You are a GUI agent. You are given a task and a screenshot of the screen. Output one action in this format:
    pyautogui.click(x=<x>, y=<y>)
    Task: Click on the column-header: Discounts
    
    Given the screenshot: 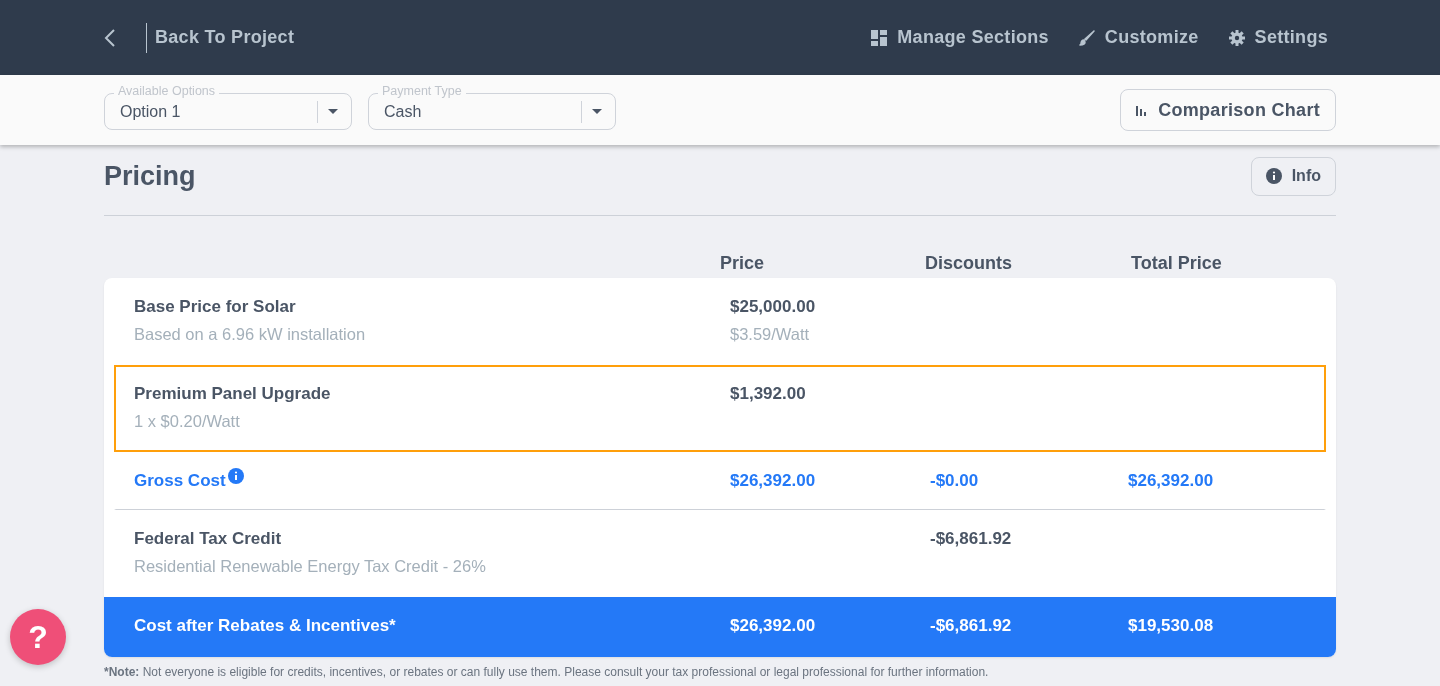 What is the action you would take?
    pyautogui.click(x=968, y=263)
    